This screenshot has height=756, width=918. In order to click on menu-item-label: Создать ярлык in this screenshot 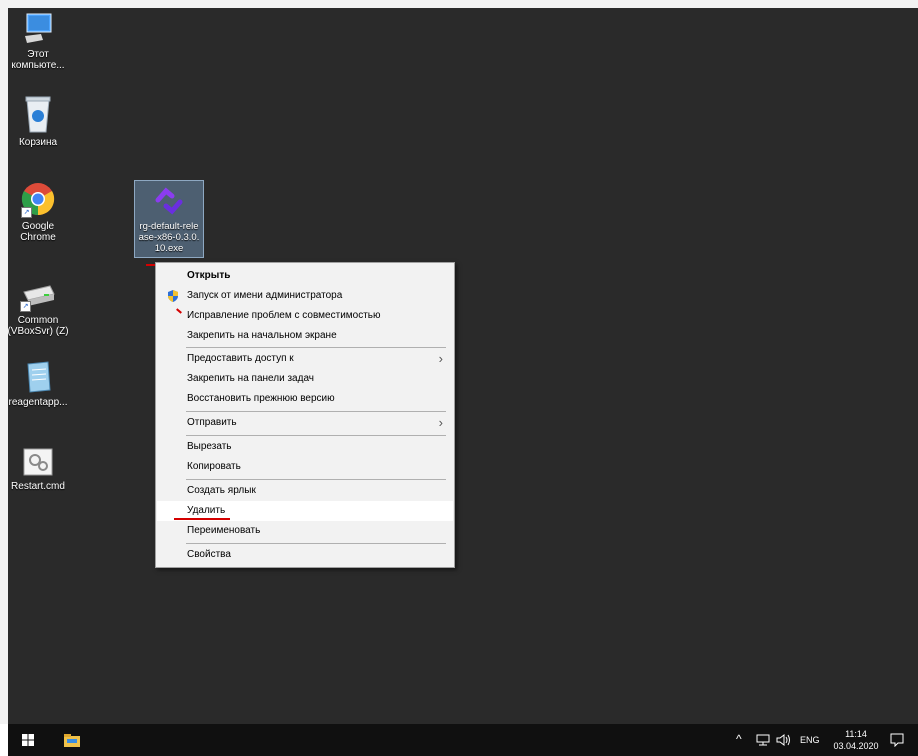, I will do `click(221, 490)`.